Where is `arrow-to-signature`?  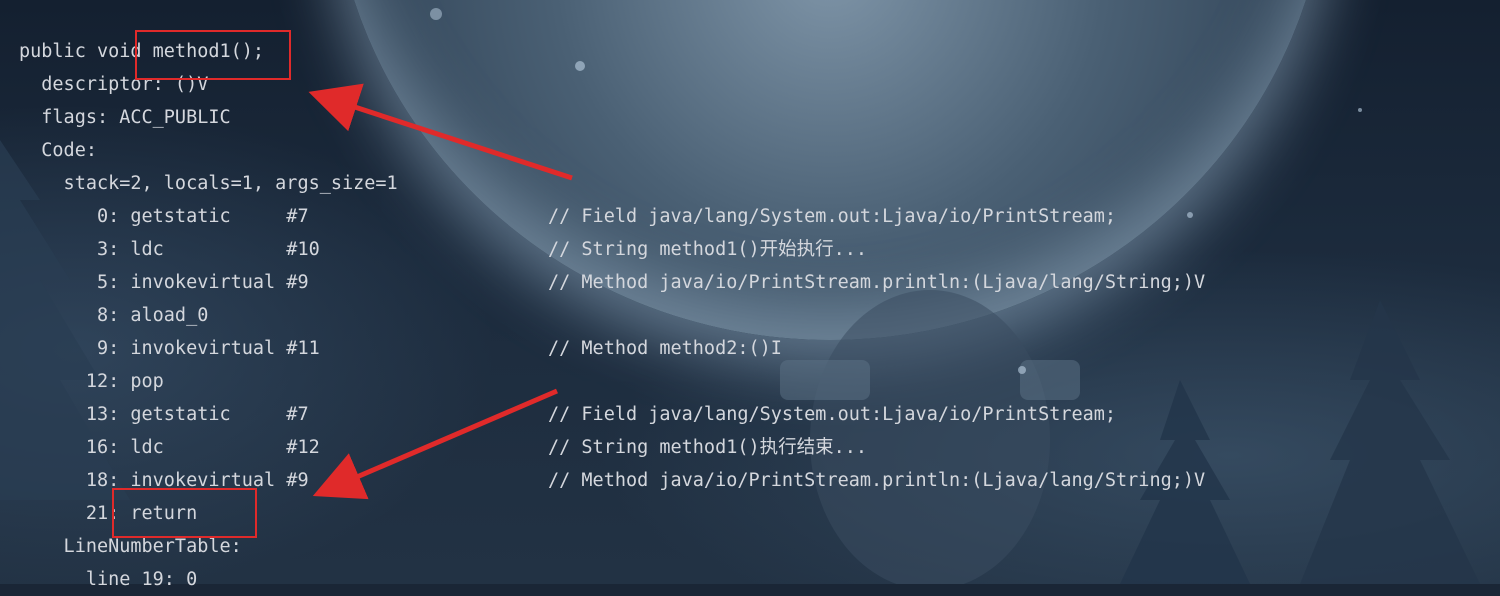 arrow-to-signature is located at coordinates (440, 132).